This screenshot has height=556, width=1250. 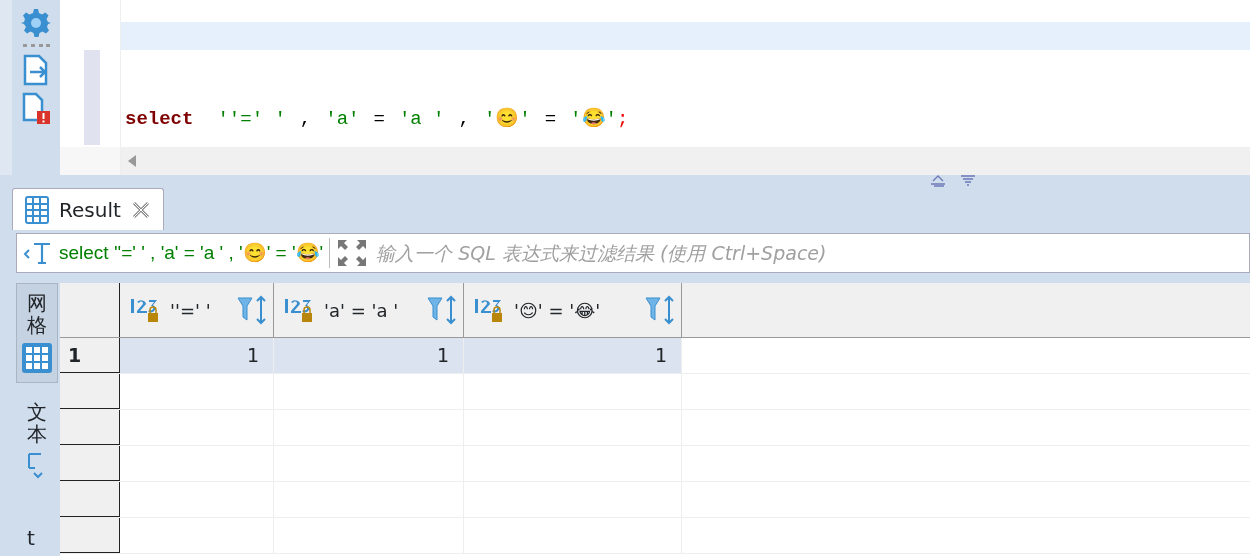 I want to click on maximize-restore-icon, so click(x=953, y=181).